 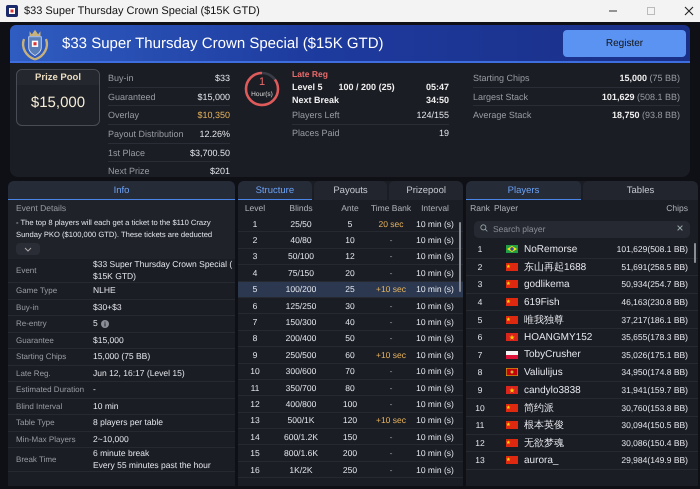 I want to click on structure-tab: Structure, so click(x=275, y=190).